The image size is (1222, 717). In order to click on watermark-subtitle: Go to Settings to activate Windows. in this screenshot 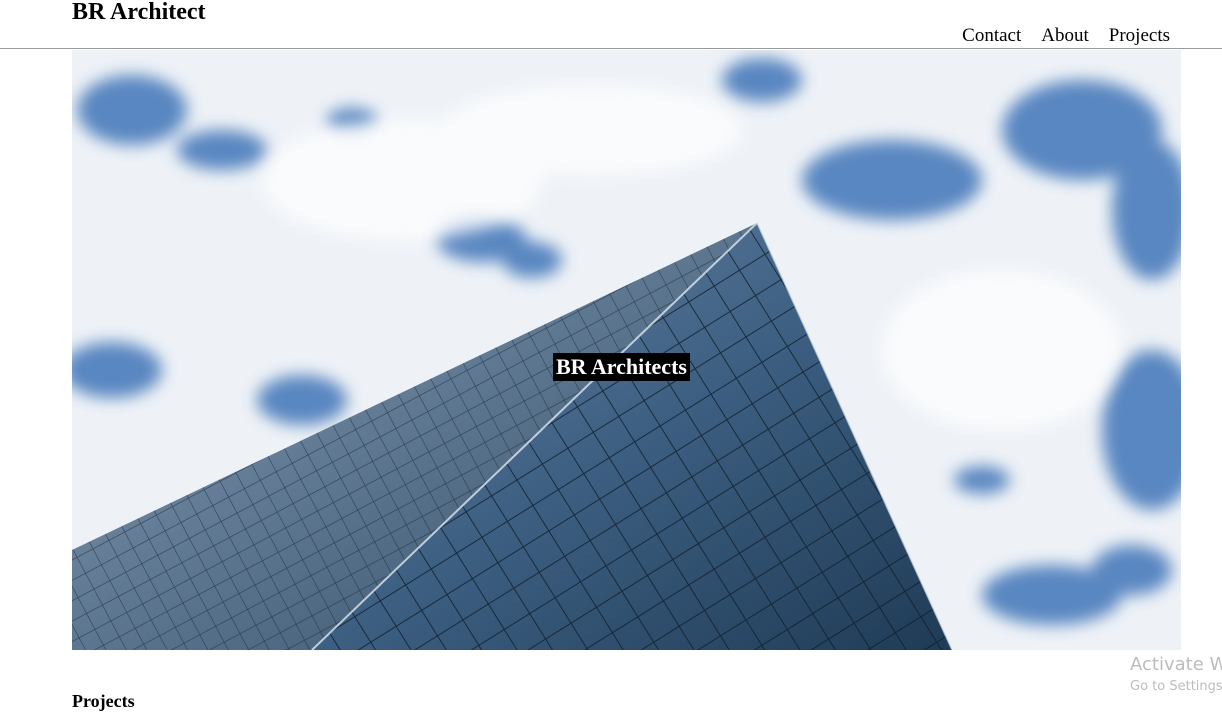, I will do `click(1176, 686)`.